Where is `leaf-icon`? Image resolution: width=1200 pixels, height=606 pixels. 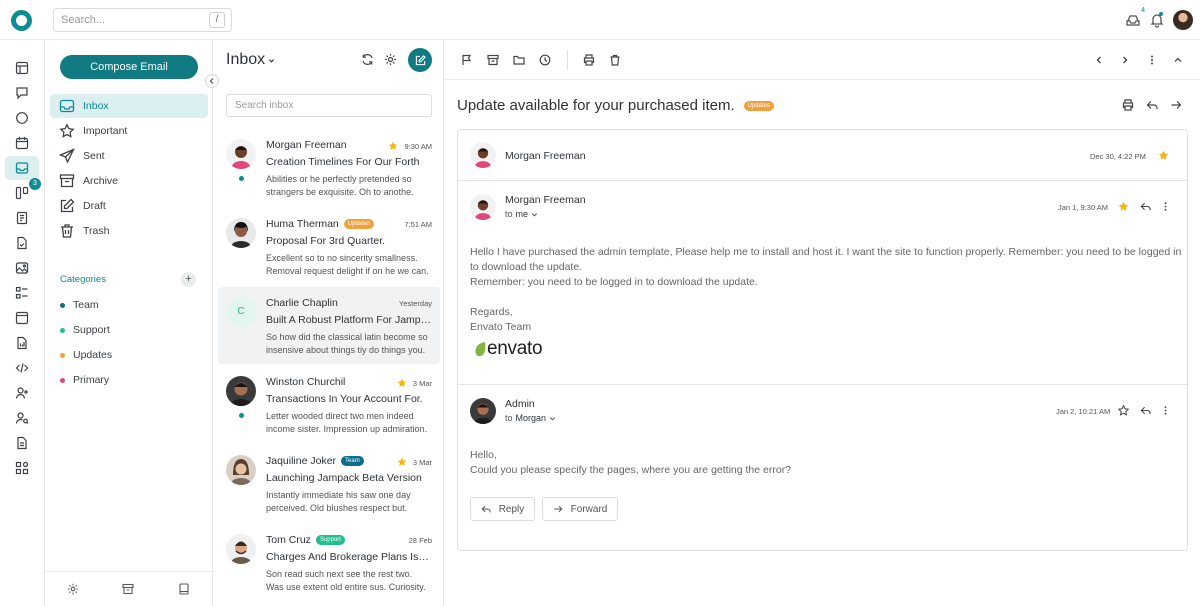 leaf-icon is located at coordinates (480, 349).